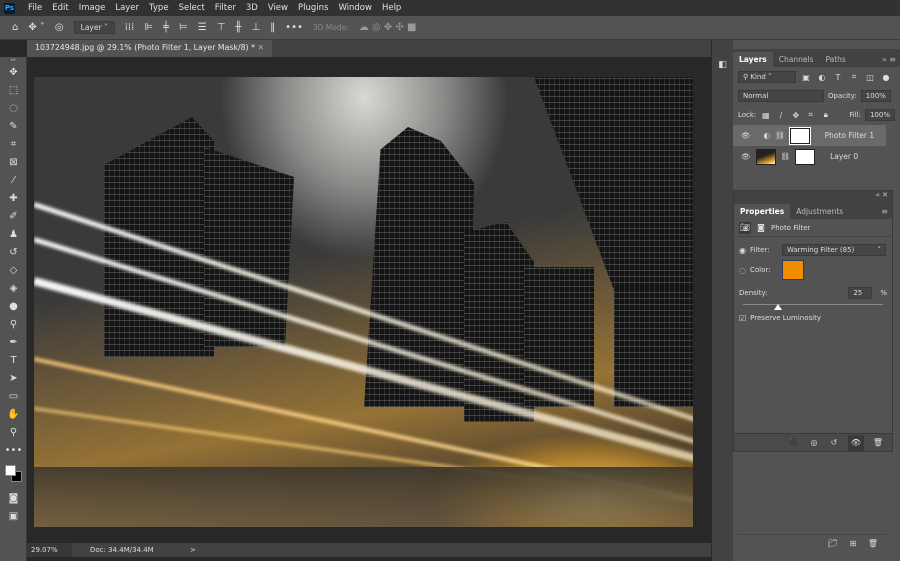 This screenshot has height=561, width=900. Describe the element at coordinates (886, 77) in the screenshot. I see `filter-toggle-icon: ●` at that location.